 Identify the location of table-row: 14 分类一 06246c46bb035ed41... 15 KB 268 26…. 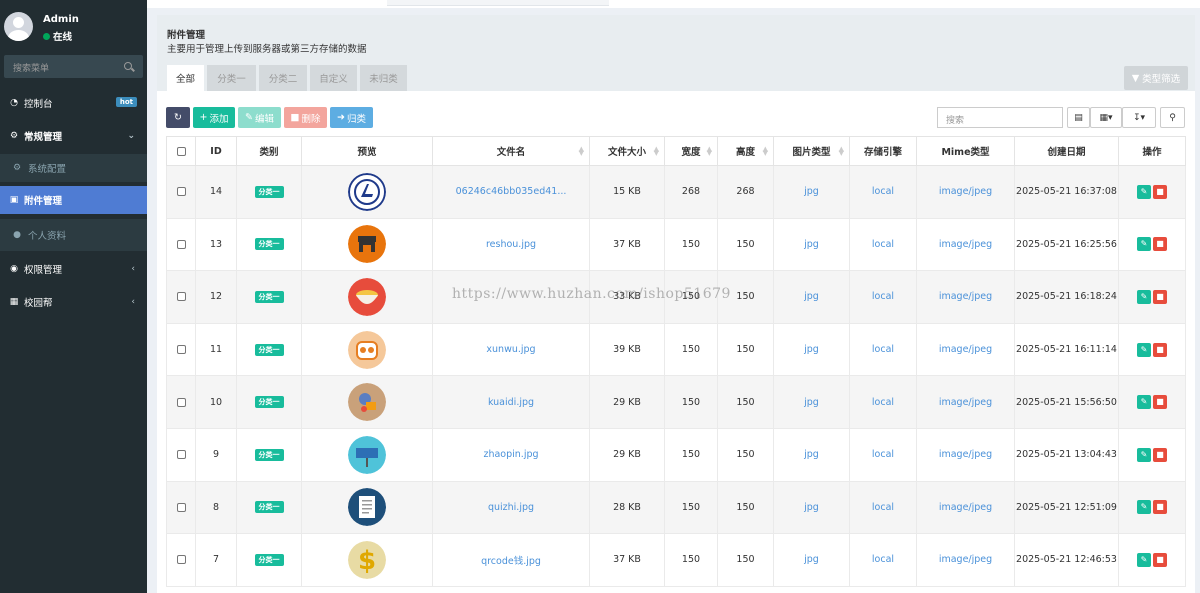
(676, 192).